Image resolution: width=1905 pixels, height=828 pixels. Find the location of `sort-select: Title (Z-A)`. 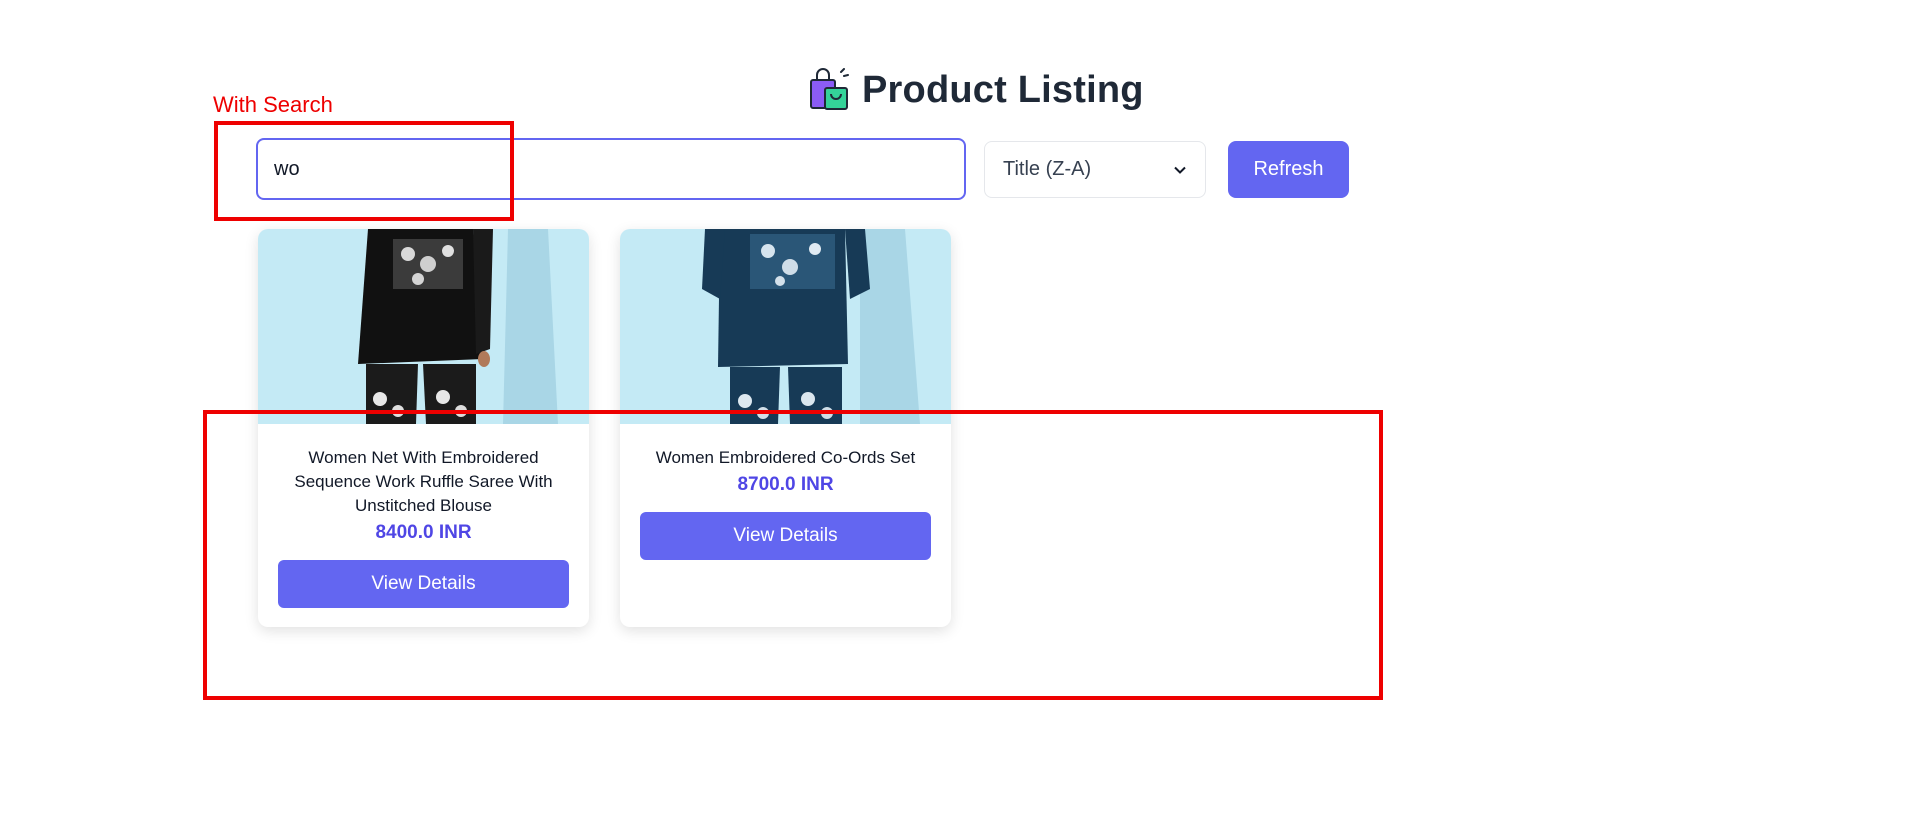

sort-select: Title (Z-A) is located at coordinates (1095, 169).